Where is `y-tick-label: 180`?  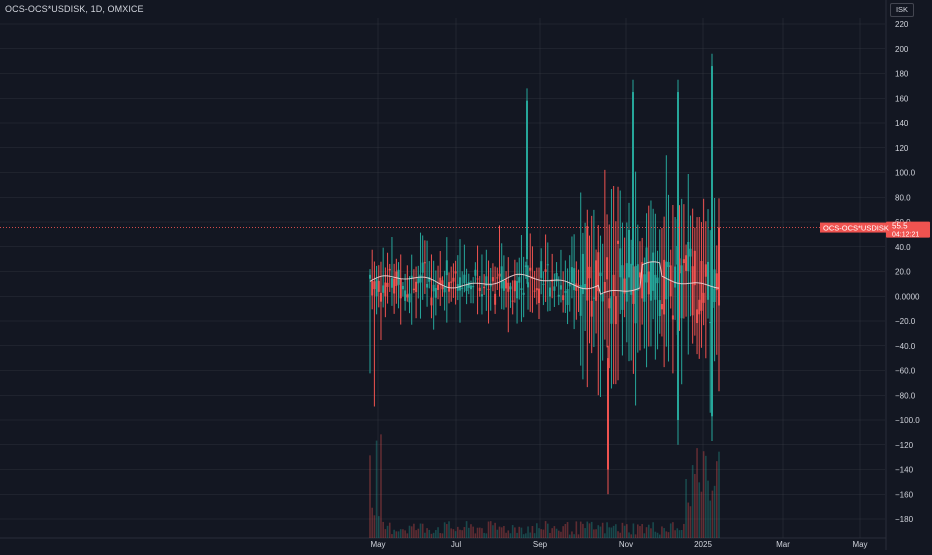
y-tick-label: 180 is located at coordinates (902, 74).